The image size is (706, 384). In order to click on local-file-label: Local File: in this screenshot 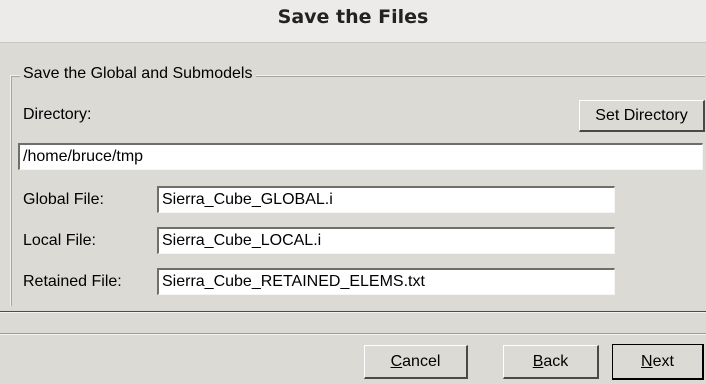, I will do `click(59, 240)`.